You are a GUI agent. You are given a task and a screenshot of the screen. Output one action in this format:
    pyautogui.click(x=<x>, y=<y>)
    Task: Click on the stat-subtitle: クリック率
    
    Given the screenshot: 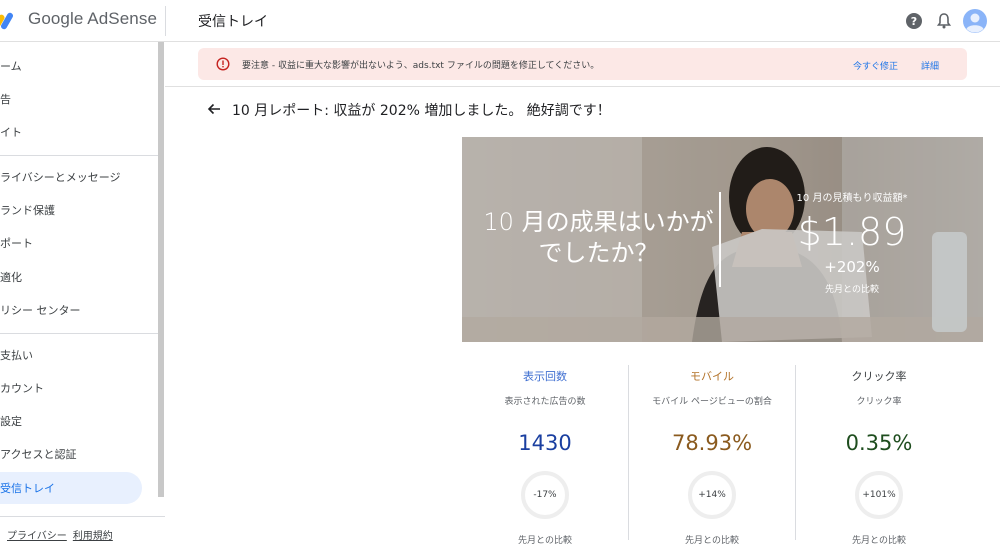 What is the action you would take?
    pyautogui.click(x=879, y=402)
    